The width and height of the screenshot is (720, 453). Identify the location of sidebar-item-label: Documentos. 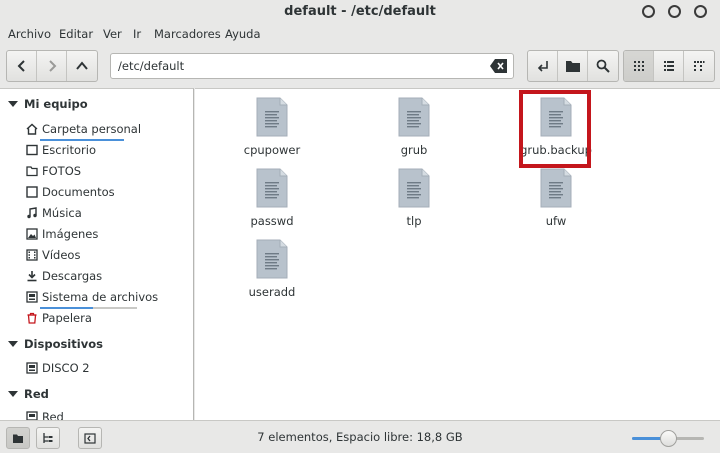
(78, 192).